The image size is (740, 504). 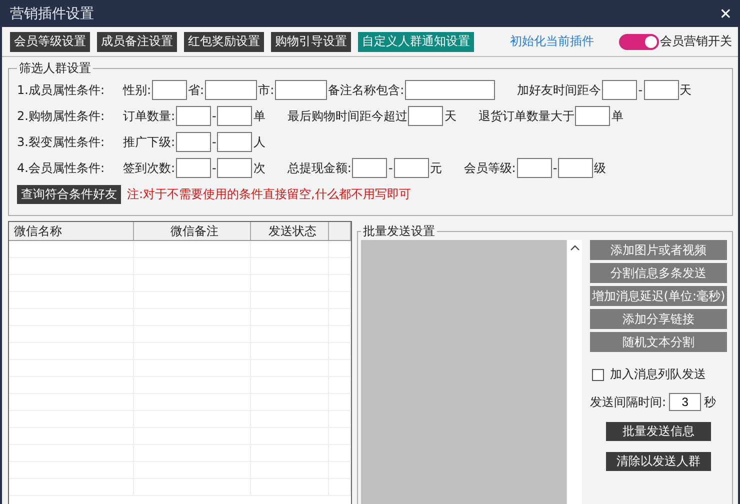 I want to click on field-label: 级, so click(x=600, y=168).